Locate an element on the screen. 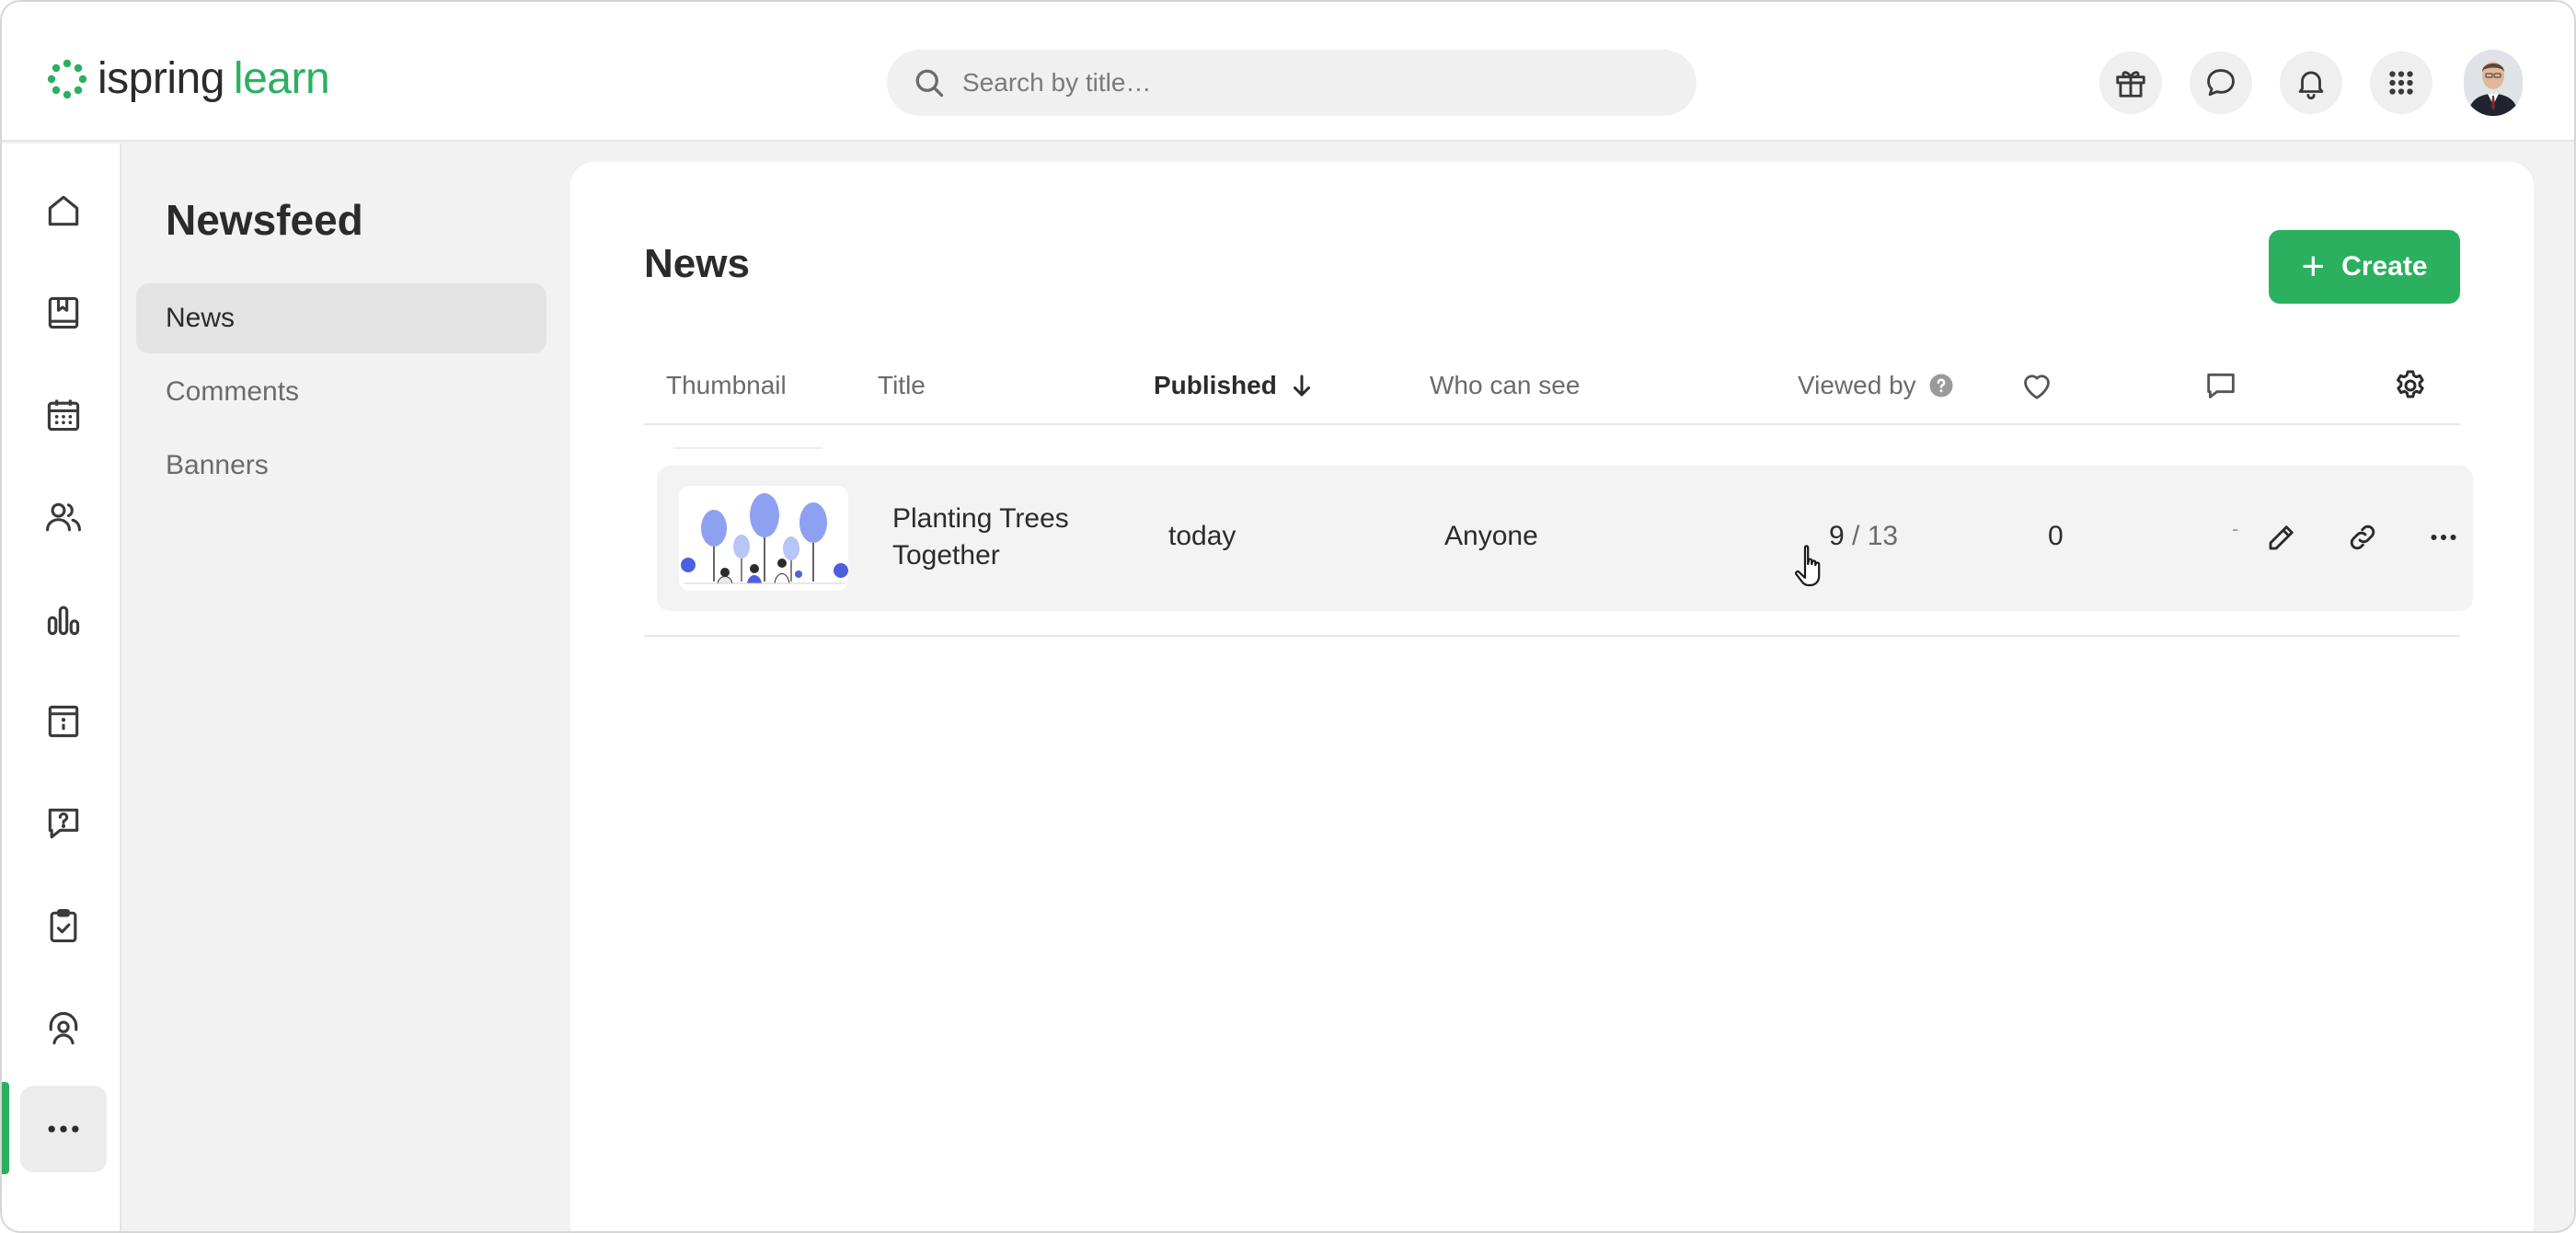  sidebar-item-banners: Banners is located at coordinates (341, 466).